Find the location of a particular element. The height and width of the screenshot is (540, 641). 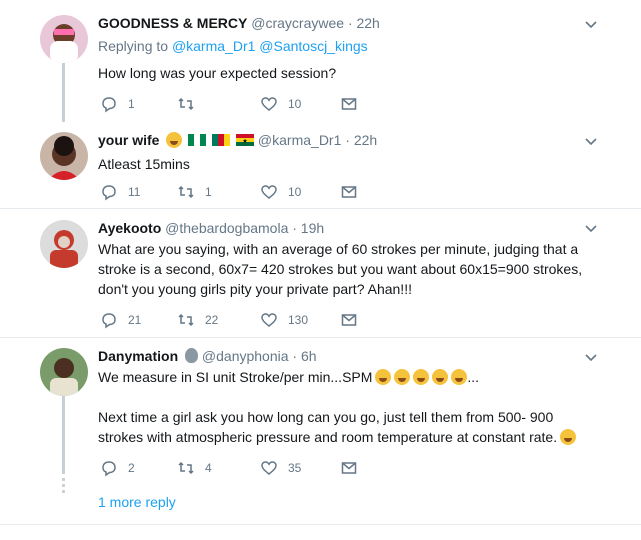

timestamp: · 6h is located at coordinates (304, 356).